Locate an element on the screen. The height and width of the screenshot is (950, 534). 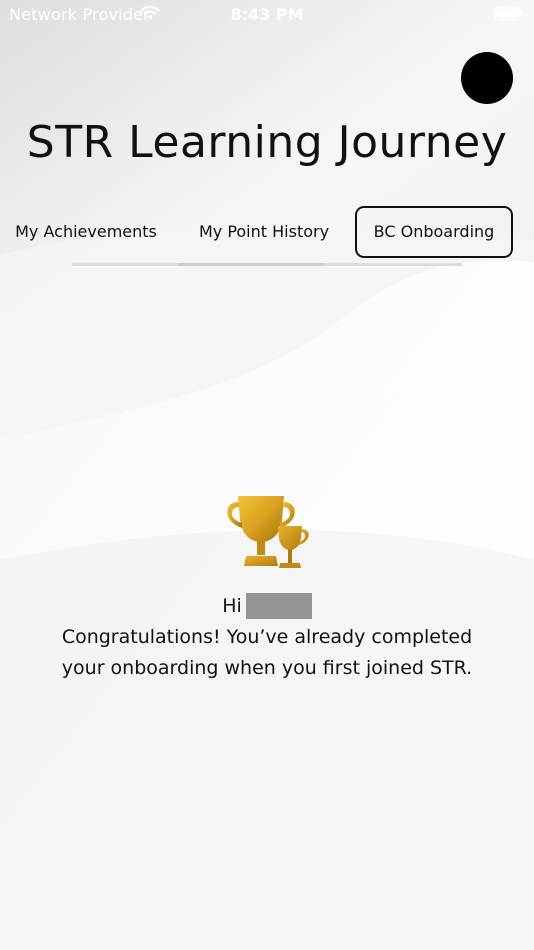
greeting: Hi is located at coordinates (267, 606).